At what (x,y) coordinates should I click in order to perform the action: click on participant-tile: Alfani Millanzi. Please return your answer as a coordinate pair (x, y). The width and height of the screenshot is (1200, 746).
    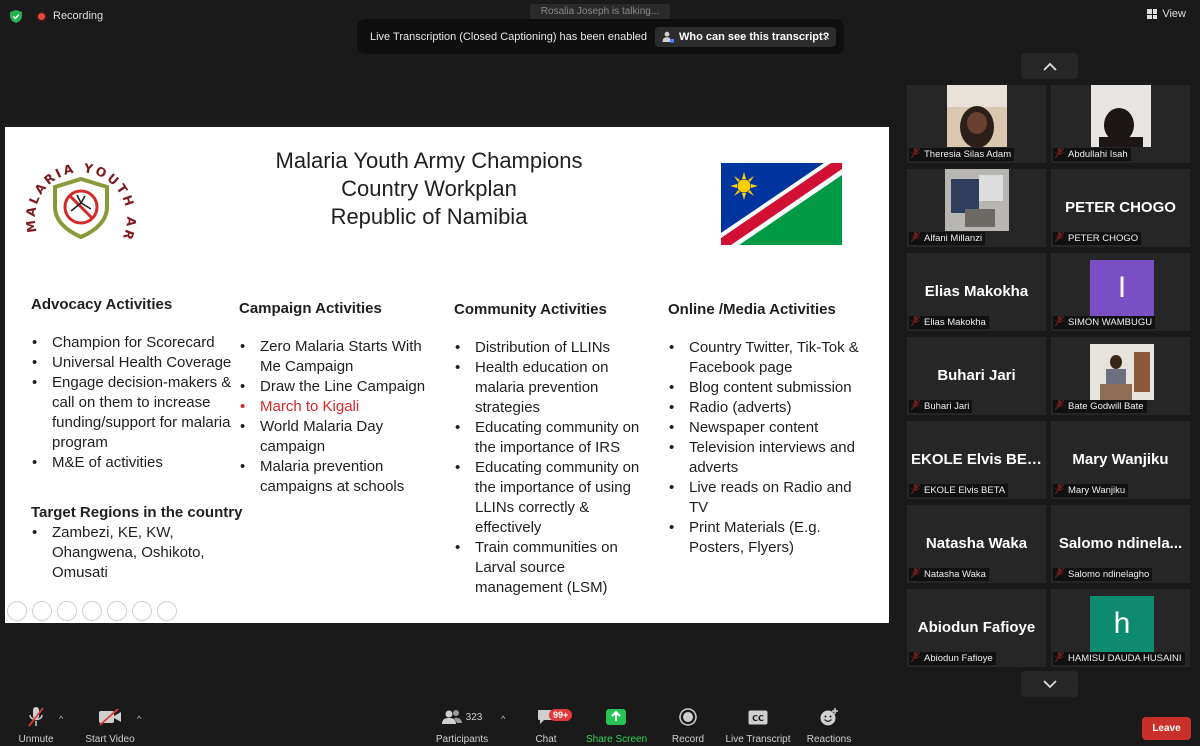
    Looking at the image, I should click on (976, 208).